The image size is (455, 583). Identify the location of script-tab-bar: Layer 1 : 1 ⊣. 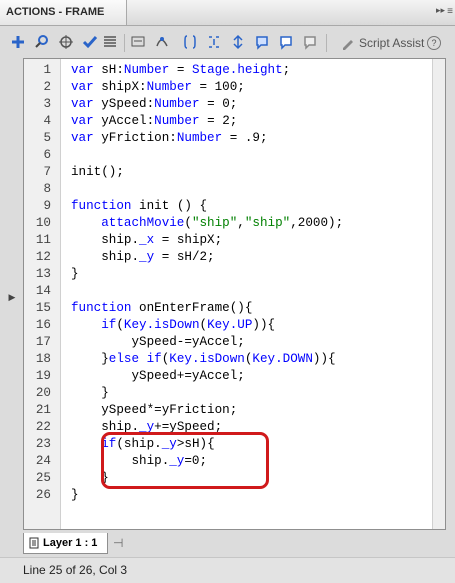
(234, 545).